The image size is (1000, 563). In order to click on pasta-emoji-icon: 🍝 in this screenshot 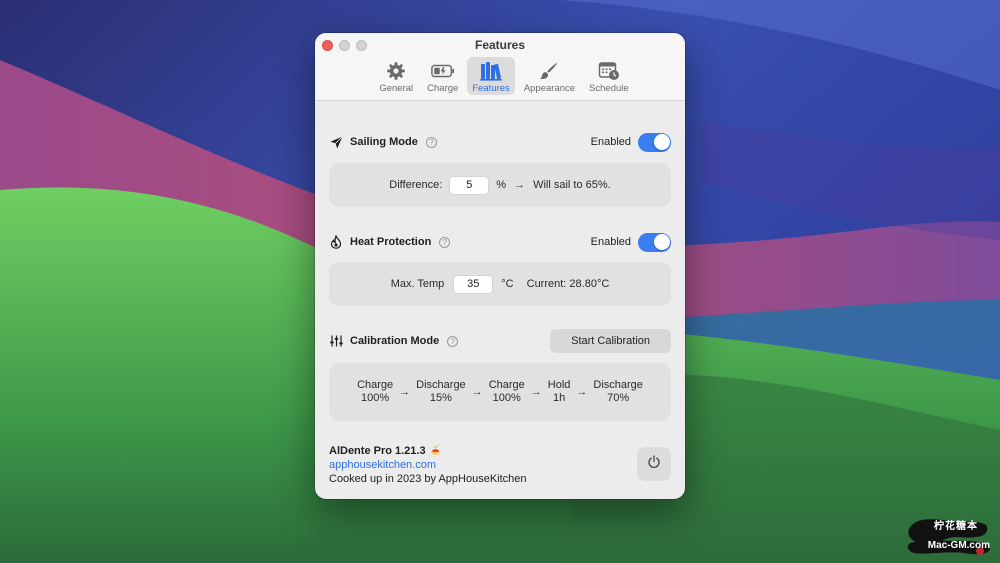, I will do `click(435, 451)`.